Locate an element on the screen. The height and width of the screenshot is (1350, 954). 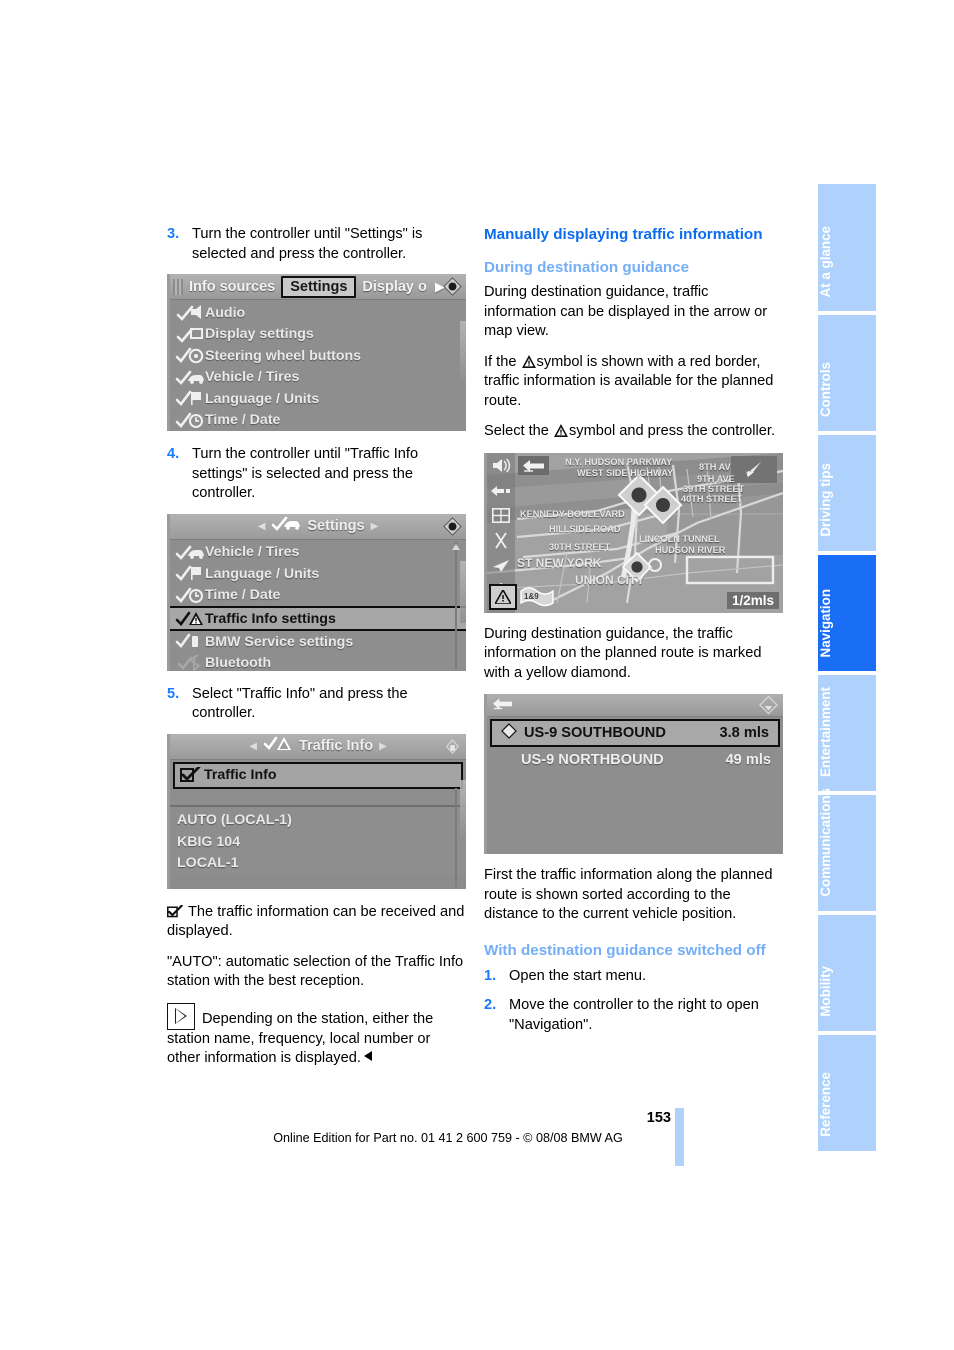
station-label: KBIG 104 is located at coordinates (209, 841).